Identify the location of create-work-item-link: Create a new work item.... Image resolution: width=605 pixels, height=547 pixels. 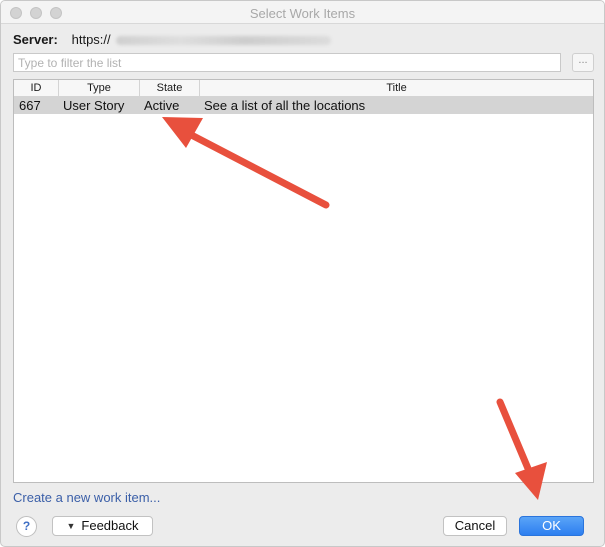
(86, 497).